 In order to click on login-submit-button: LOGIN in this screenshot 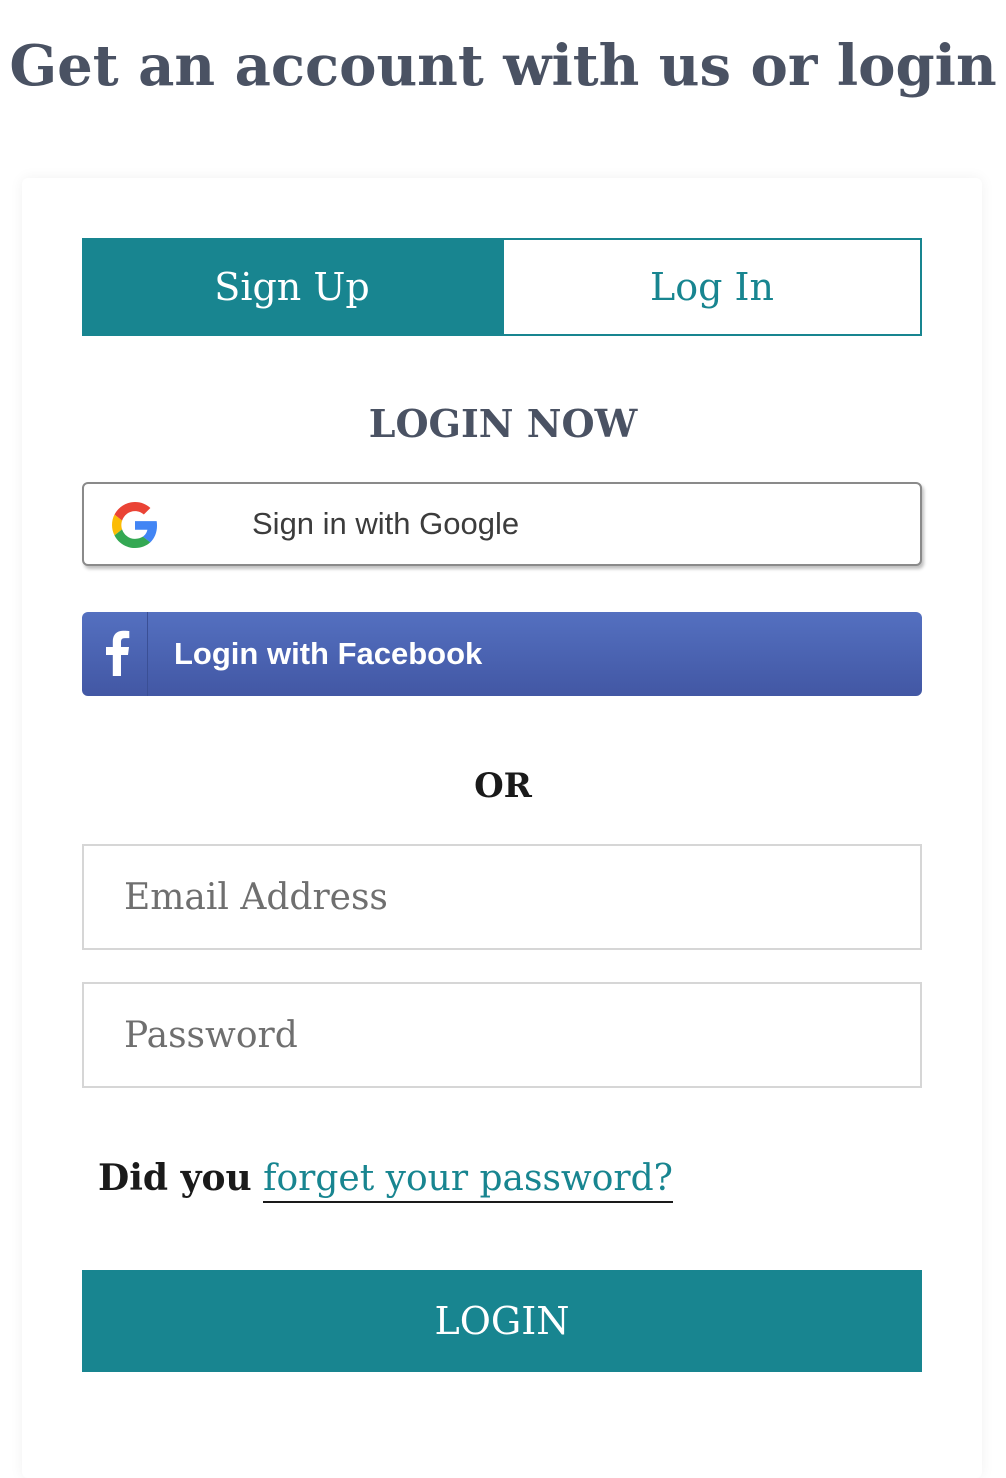, I will do `click(502, 1321)`.